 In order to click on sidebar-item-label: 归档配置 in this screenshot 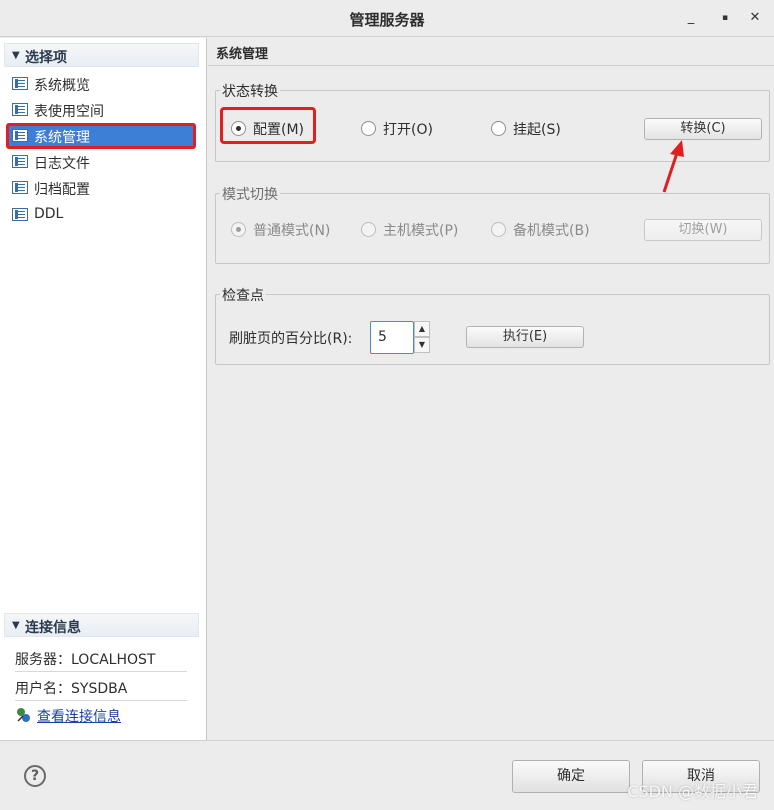, I will do `click(62, 190)`.